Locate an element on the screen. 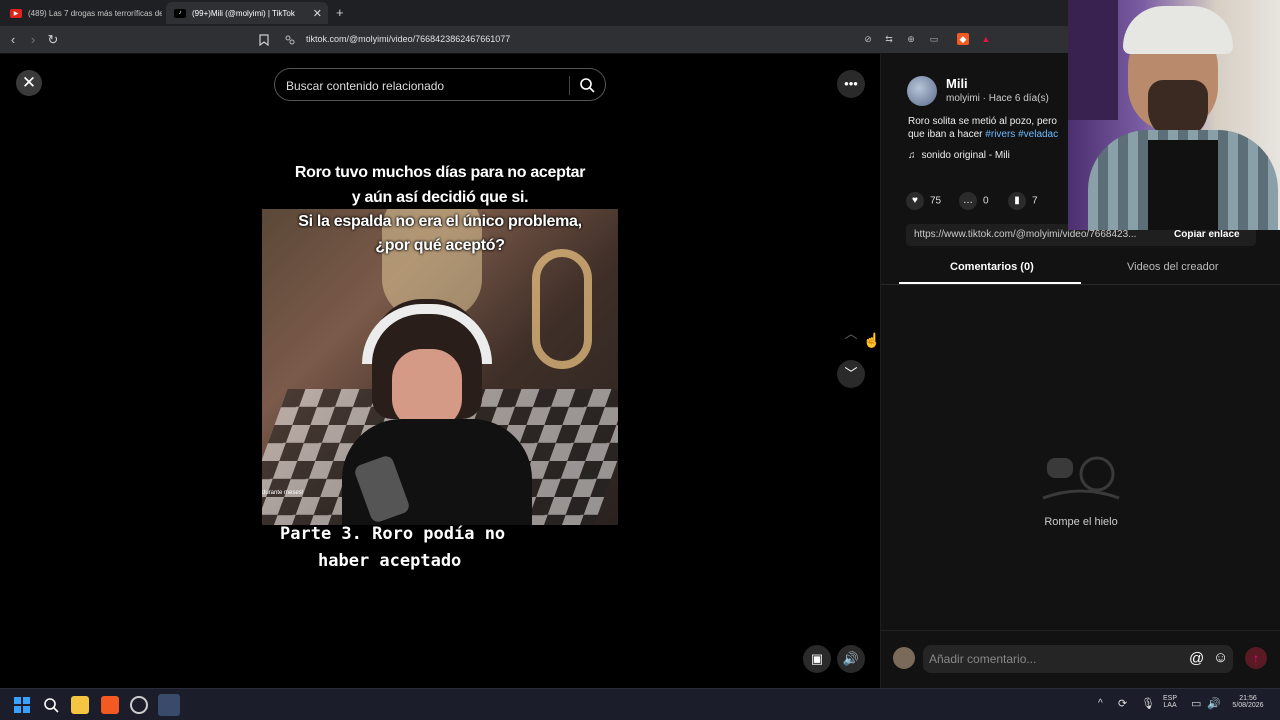 The image size is (1280, 720). chevron-down-icon: ﹀ is located at coordinates (851, 373).